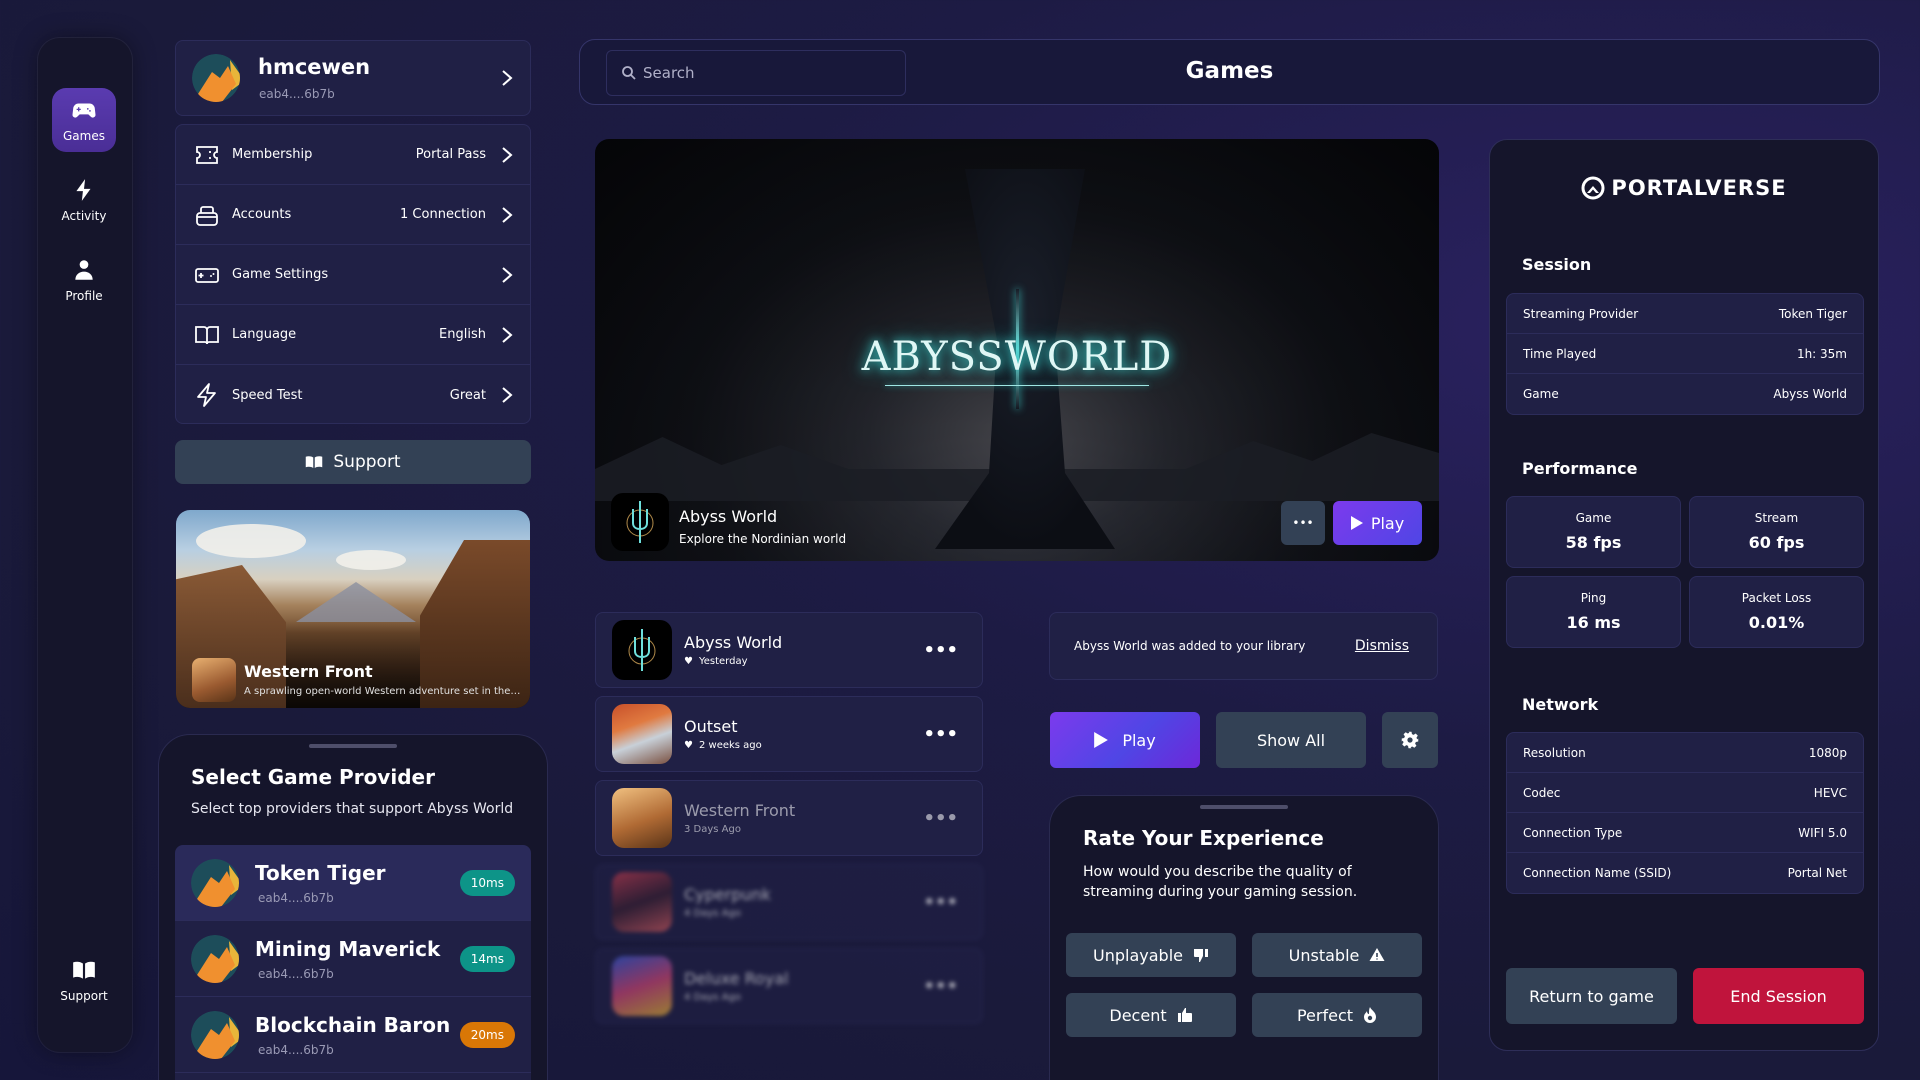  I want to click on rating-label: Perfect, so click(1325, 1015).